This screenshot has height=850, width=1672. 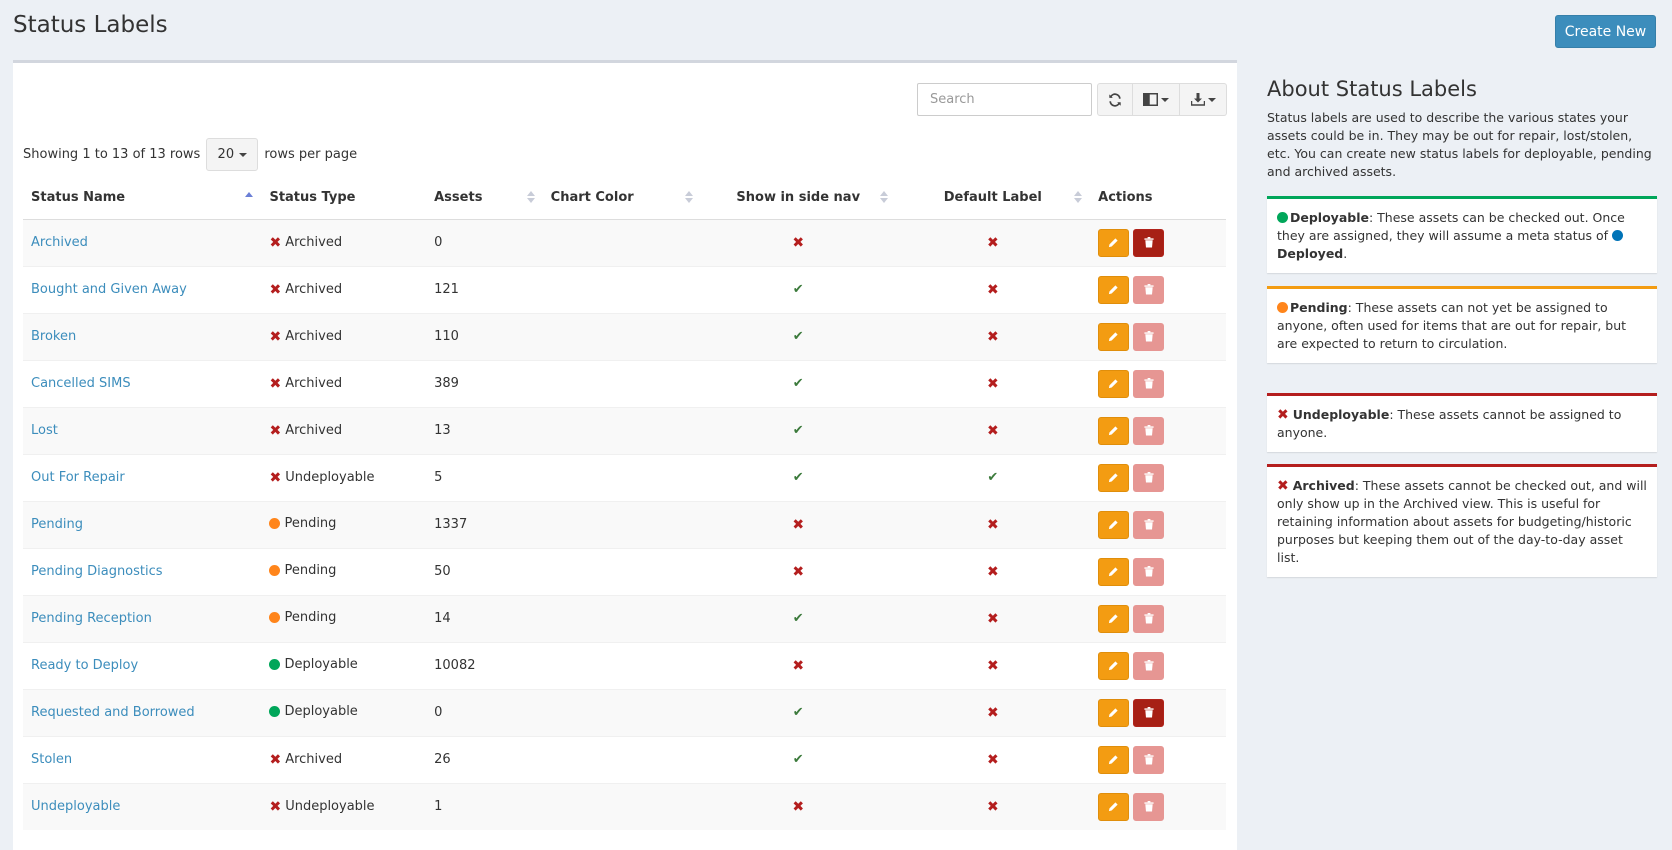 What do you see at coordinates (142, 198) in the screenshot?
I see `column-header-status-name: Status Name` at bounding box center [142, 198].